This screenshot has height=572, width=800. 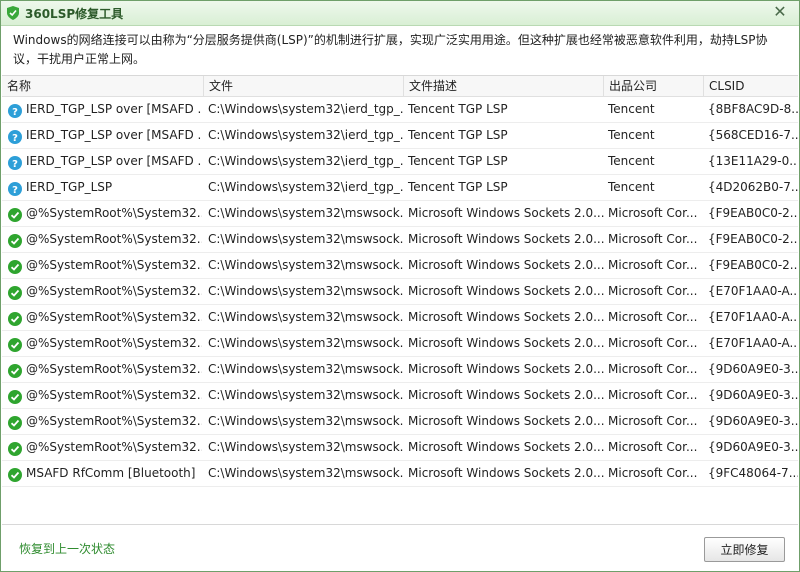 I want to click on close-button: ✕, so click(x=780, y=12).